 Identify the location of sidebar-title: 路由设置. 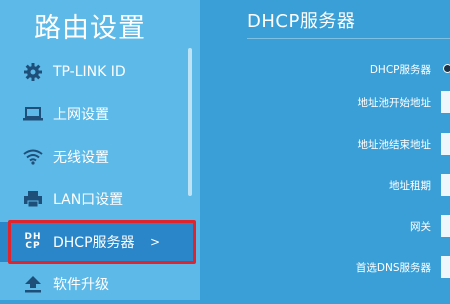
(90, 28).